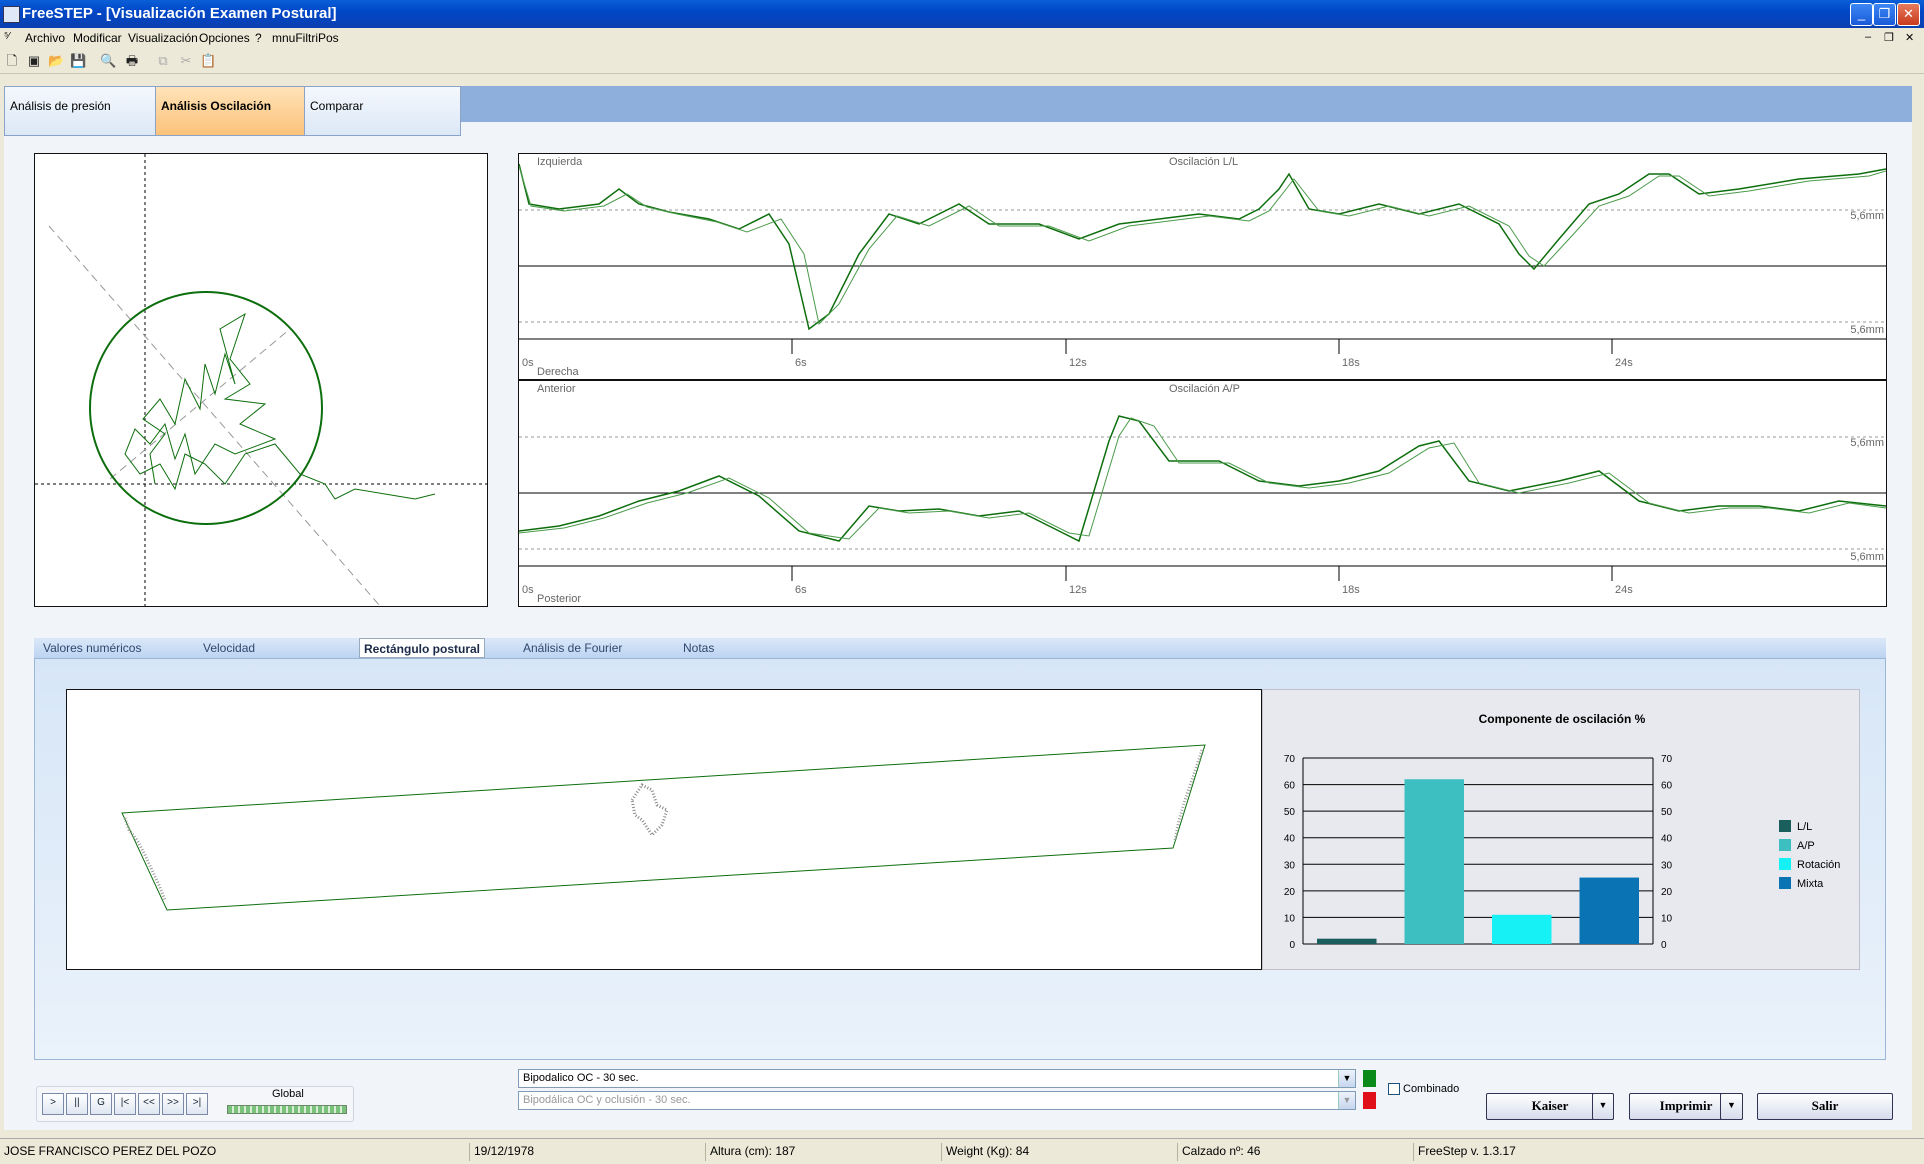 This screenshot has height=1164, width=1924. I want to click on statokinesigram, so click(261, 380).